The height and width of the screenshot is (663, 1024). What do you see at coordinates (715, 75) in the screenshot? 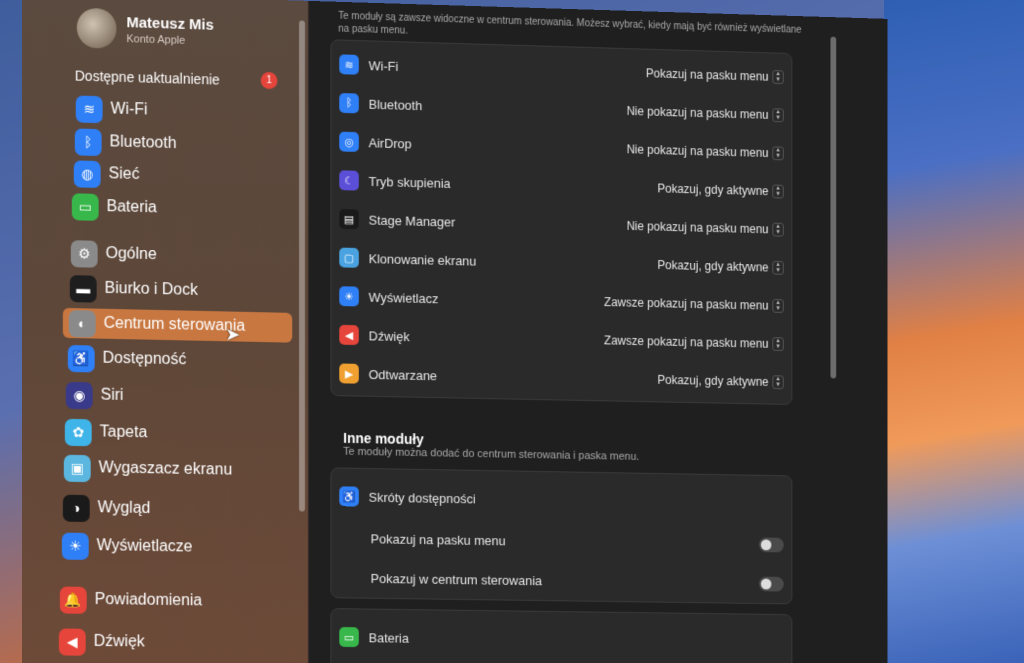
I see `module-visibility-select: Pokazuj na pasku menu ▲ ▼` at bounding box center [715, 75].